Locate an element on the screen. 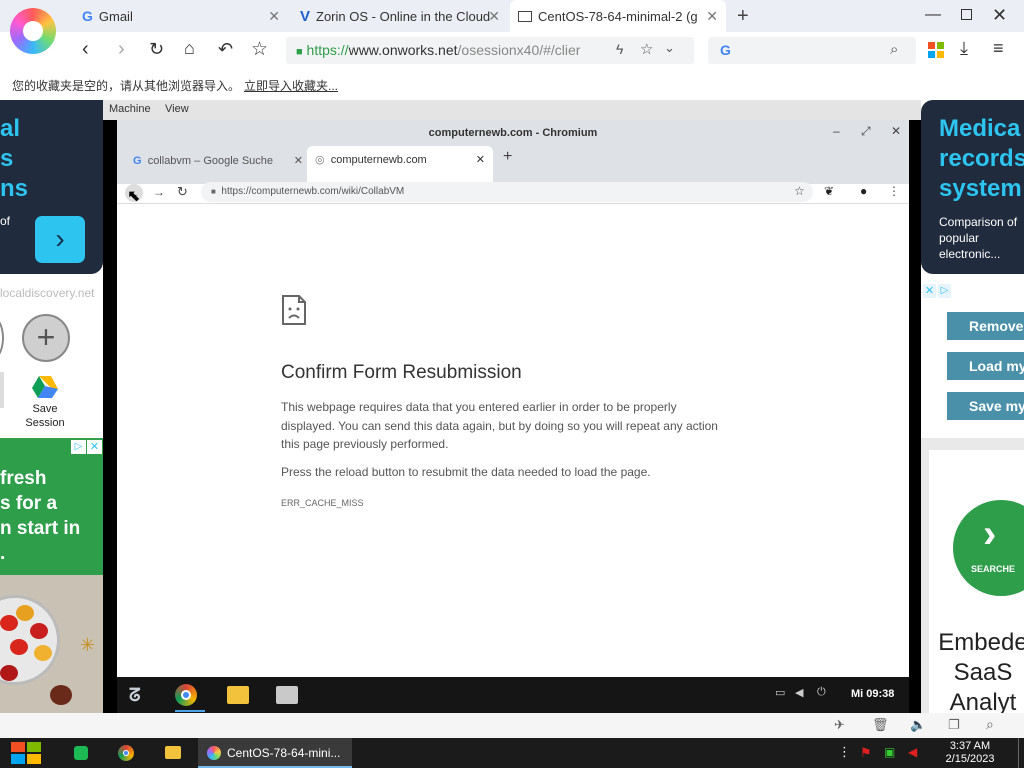 The image size is (1024, 768). files-icon is located at coordinates (287, 695).